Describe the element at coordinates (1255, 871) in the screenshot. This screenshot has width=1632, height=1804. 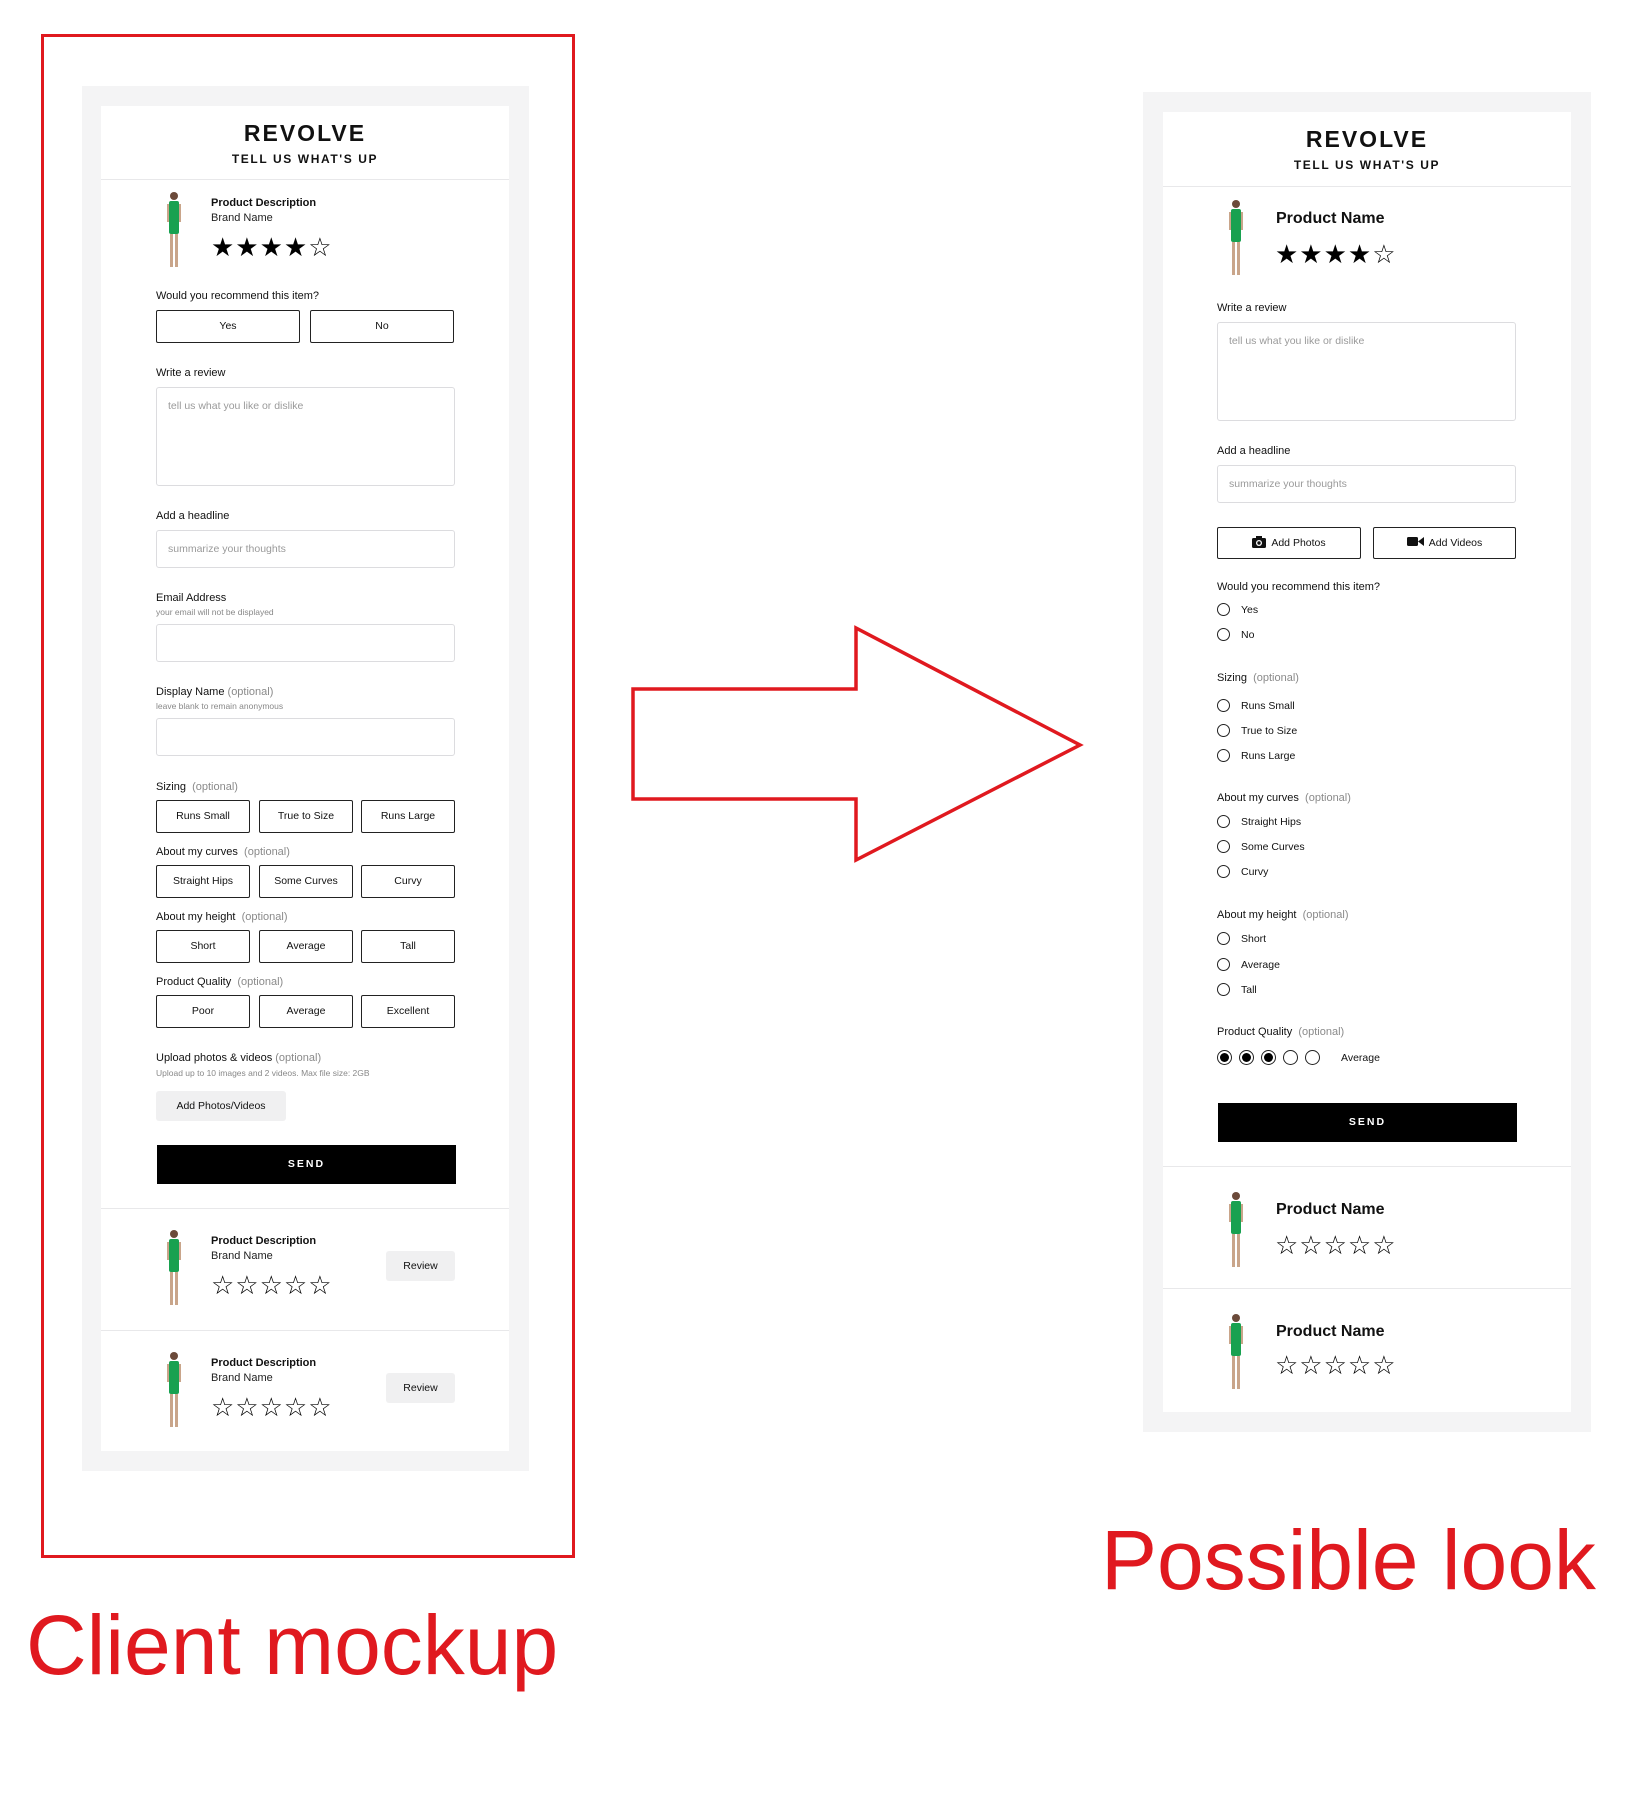
I see `radio-label: Curvy` at that location.